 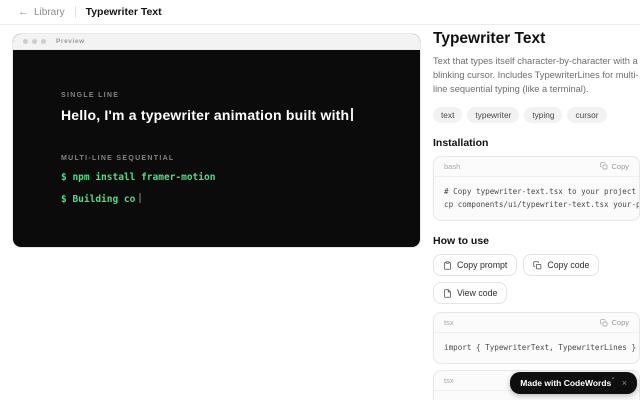 What do you see at coordinates (49, 12) in the screenshot?
I see `back-label: Library` at bounding box center [49, 12].